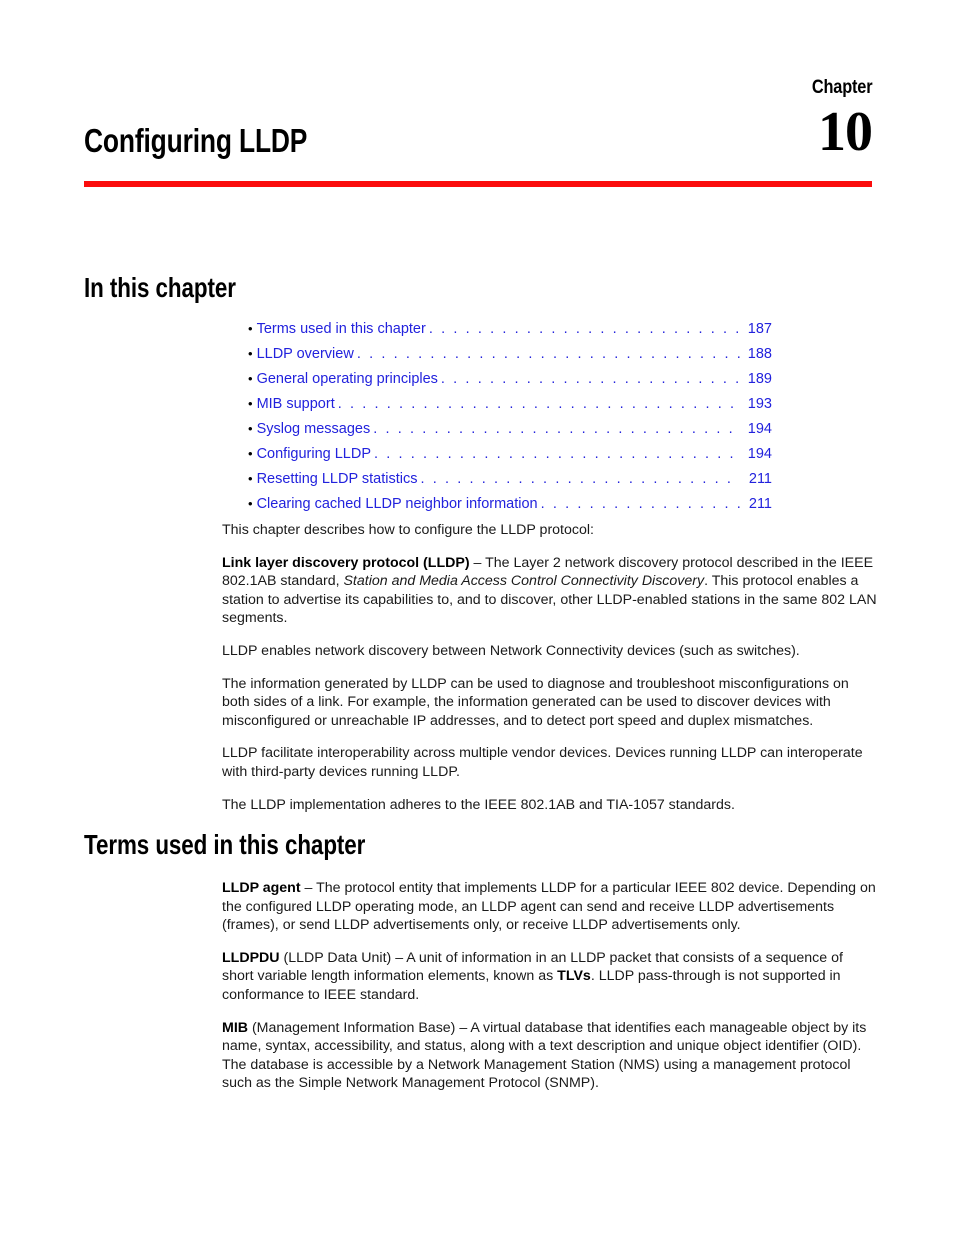 Image resolution: width=954 pixels, height=1235 pixels. I want to click on section-heading-in-this-chapter: In this chapter, so click(160, 287).